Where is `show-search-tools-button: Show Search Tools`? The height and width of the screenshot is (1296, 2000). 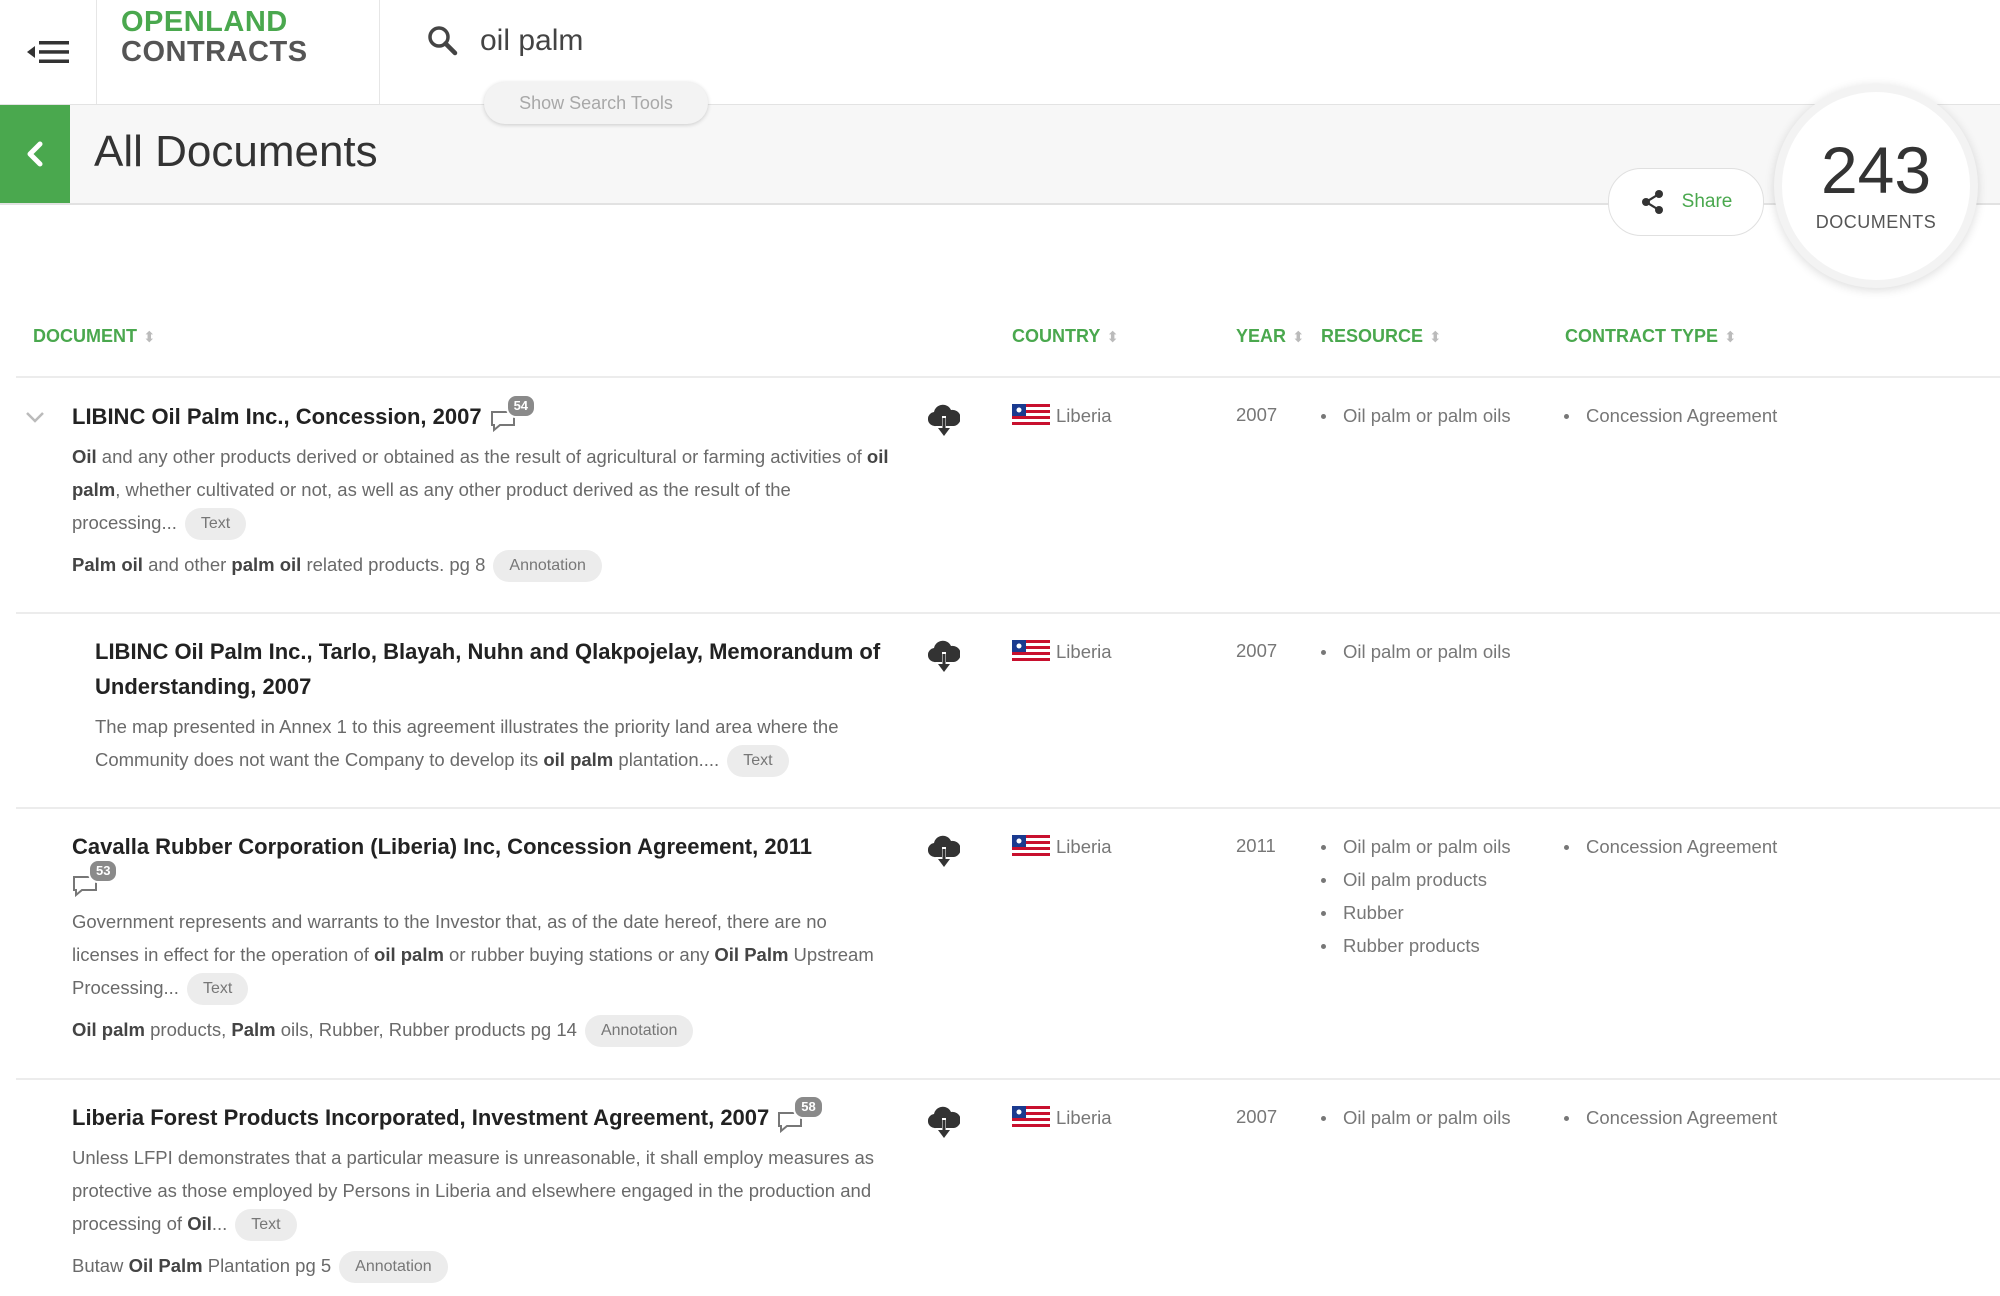 show-search-tools-button: Show Search Tools is located at coordinates (596, 103).